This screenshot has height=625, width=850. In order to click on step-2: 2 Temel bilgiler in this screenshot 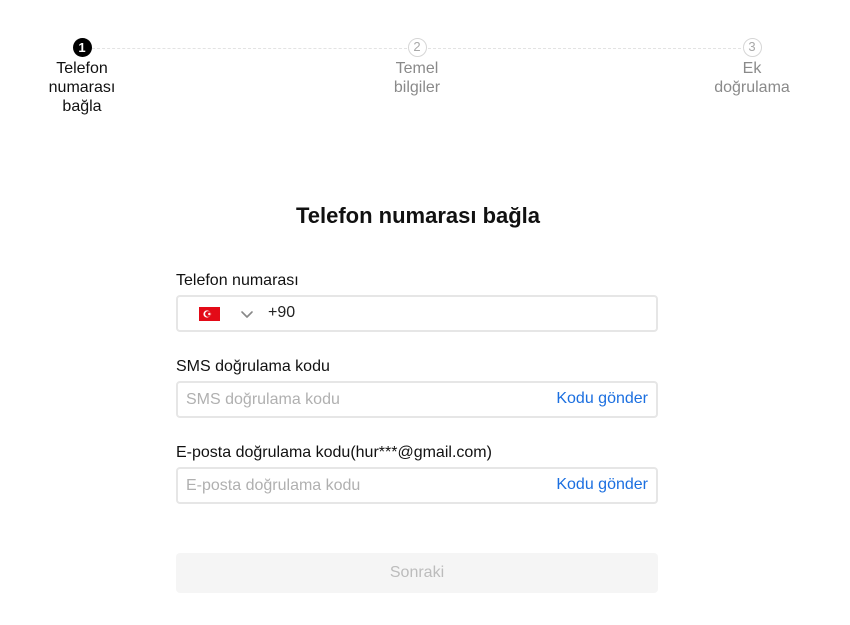, I will do `click(417, 67)`.